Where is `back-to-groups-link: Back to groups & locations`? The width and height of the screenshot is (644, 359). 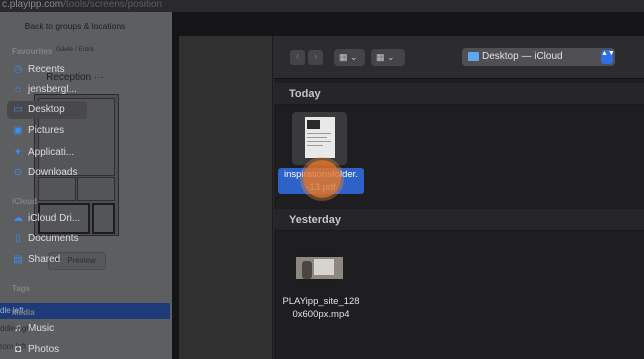
back-to-groups-link: Back to groups & locations is located at coordinates (75, 26).